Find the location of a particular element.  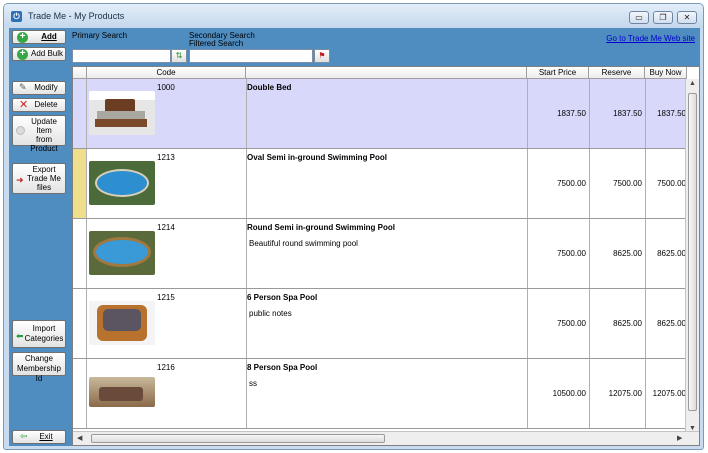

product-code: 1216 is located at coordinates (166, 367).